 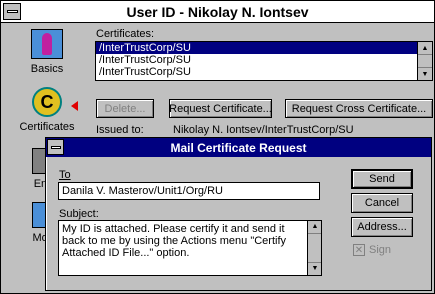 I want to click on dialog-system-menu-icon, so click(x=55, y=147).